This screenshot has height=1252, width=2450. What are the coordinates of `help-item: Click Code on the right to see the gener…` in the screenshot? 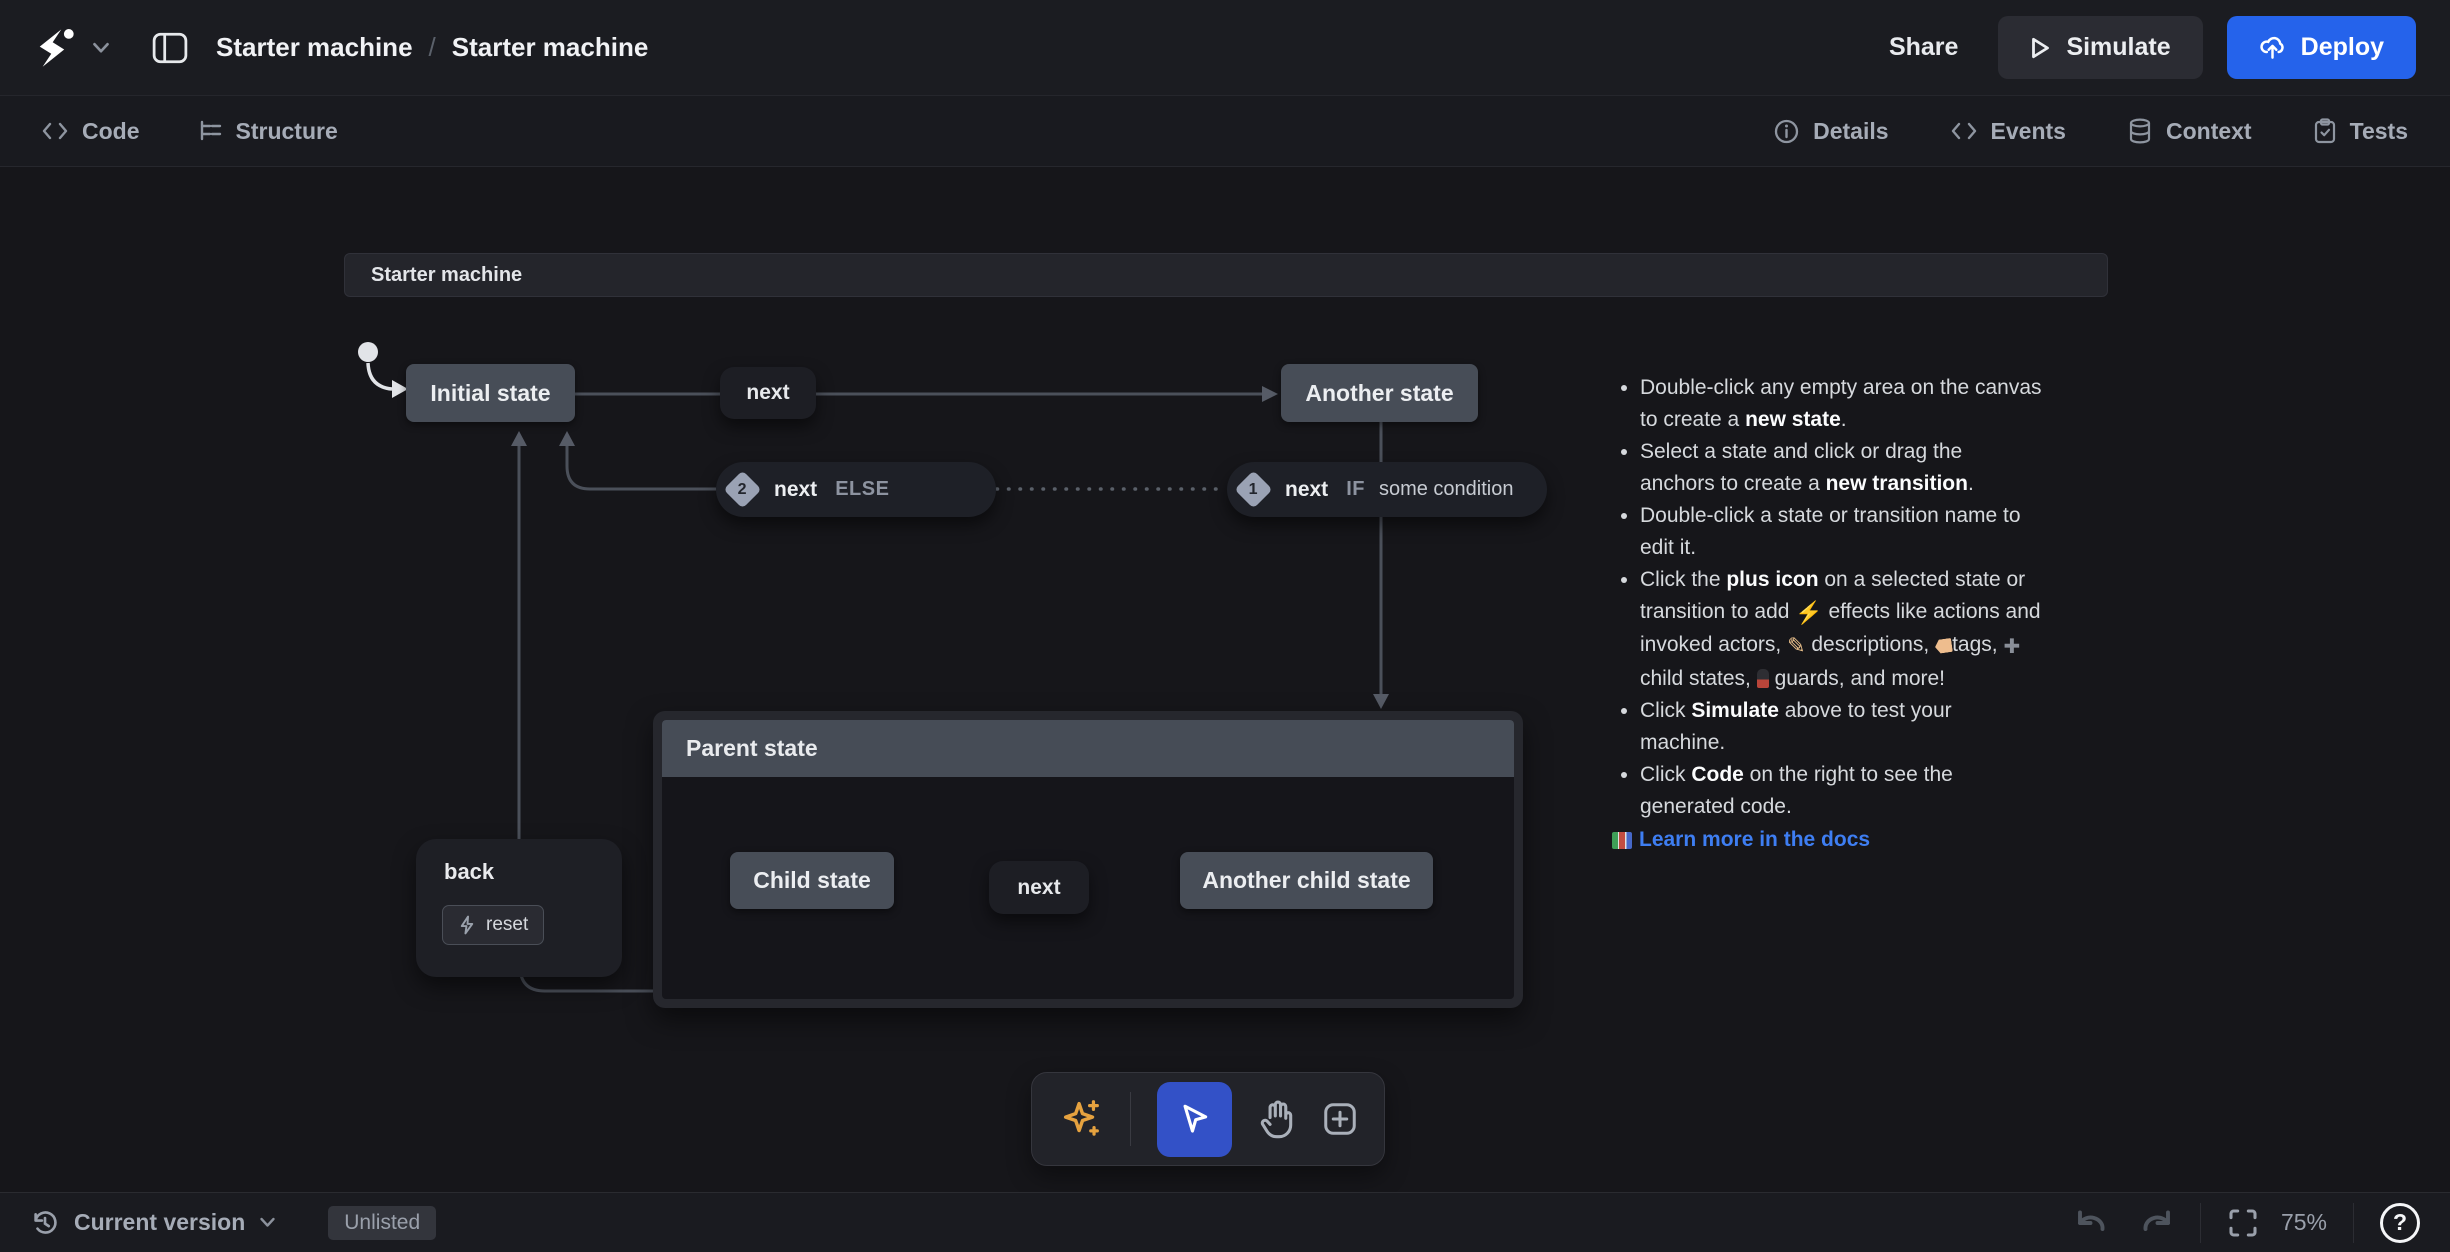 It's located at (1841, 791).